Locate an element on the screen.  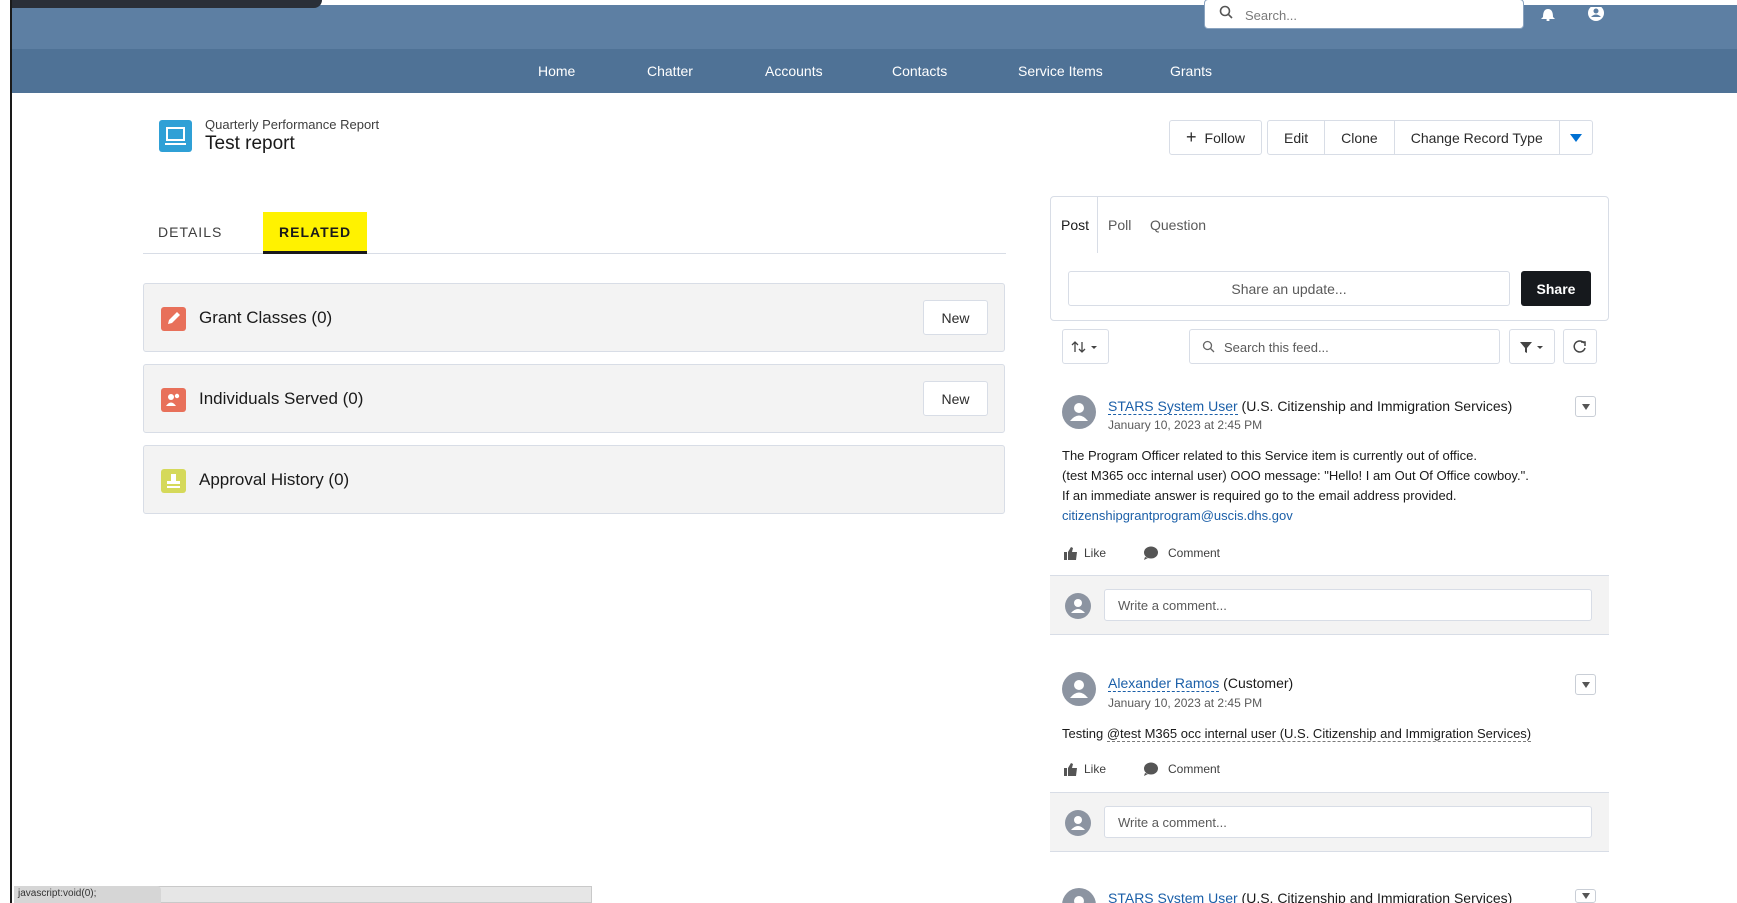
nav-item-grants: Grants is located at coordinates (1191, 71).